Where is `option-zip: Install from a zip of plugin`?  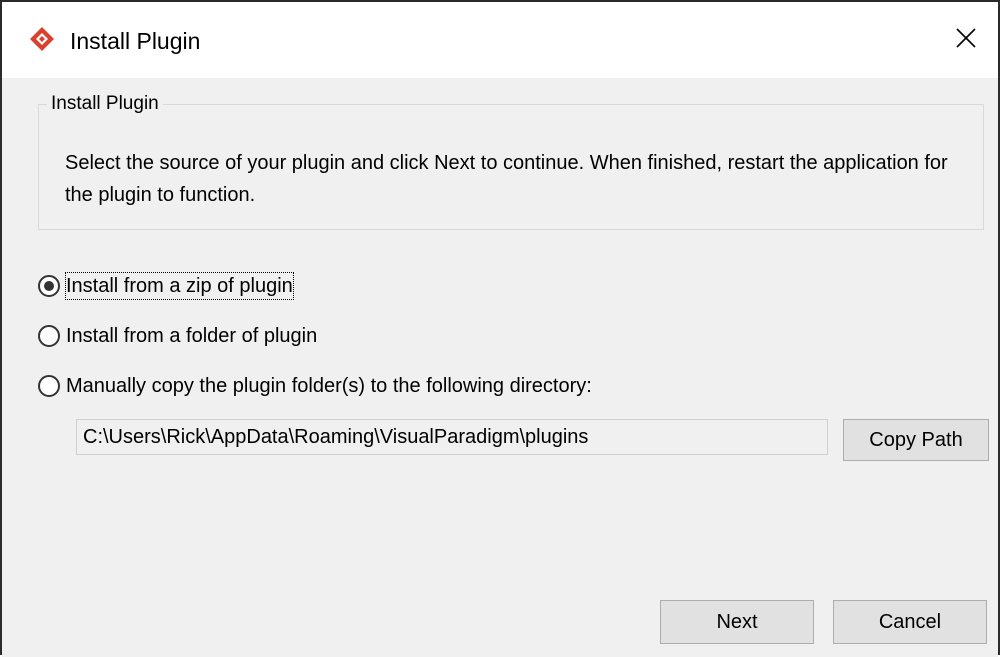
option-zip: Install from a zip of plugin is located at coordinates (166, 286).